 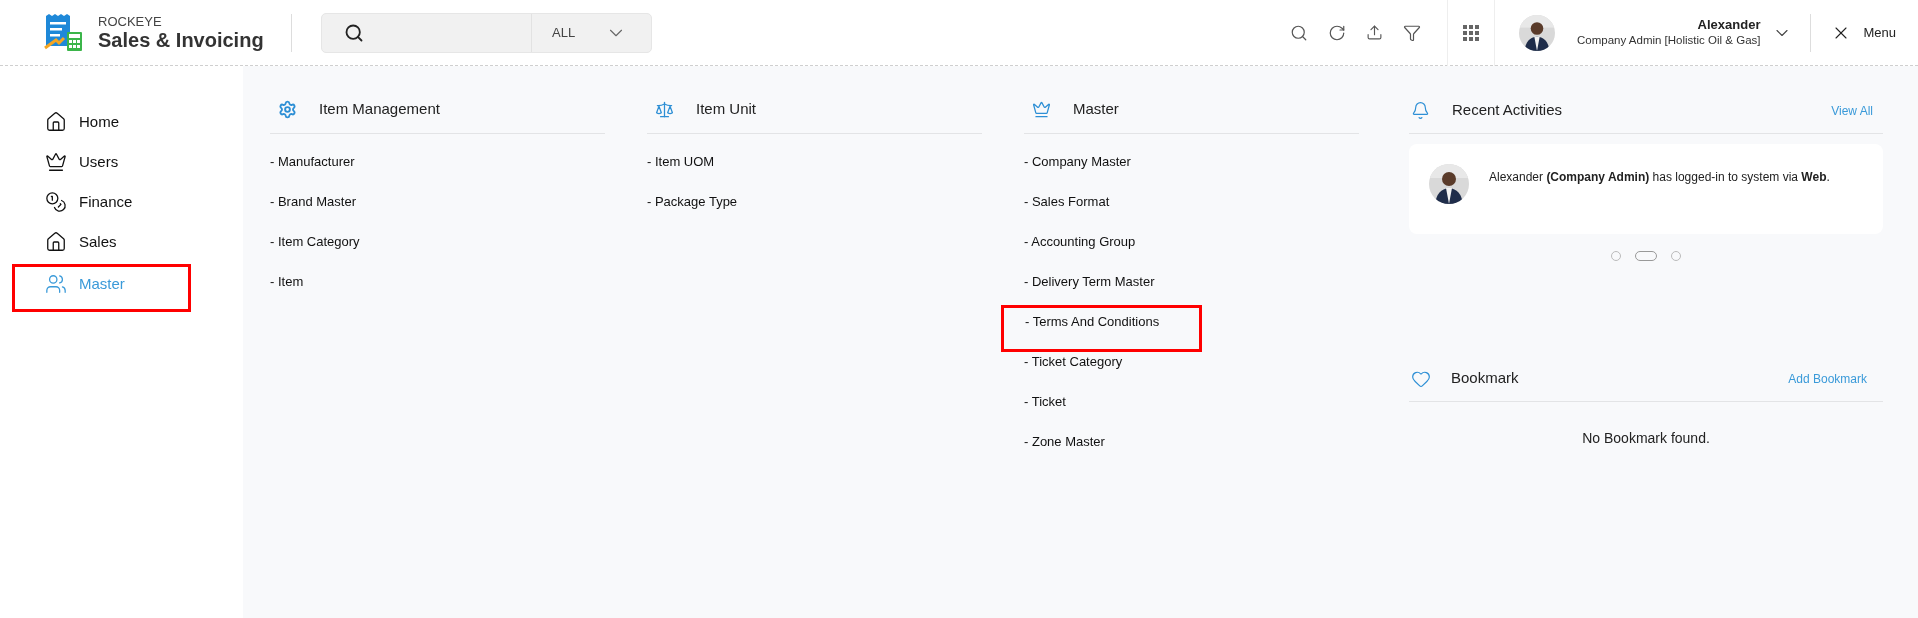 What do you see at coordinates (181, 40) in the screenshot?
I see `app-title: Sales & Invoicing` at bounding box center [181, 40].